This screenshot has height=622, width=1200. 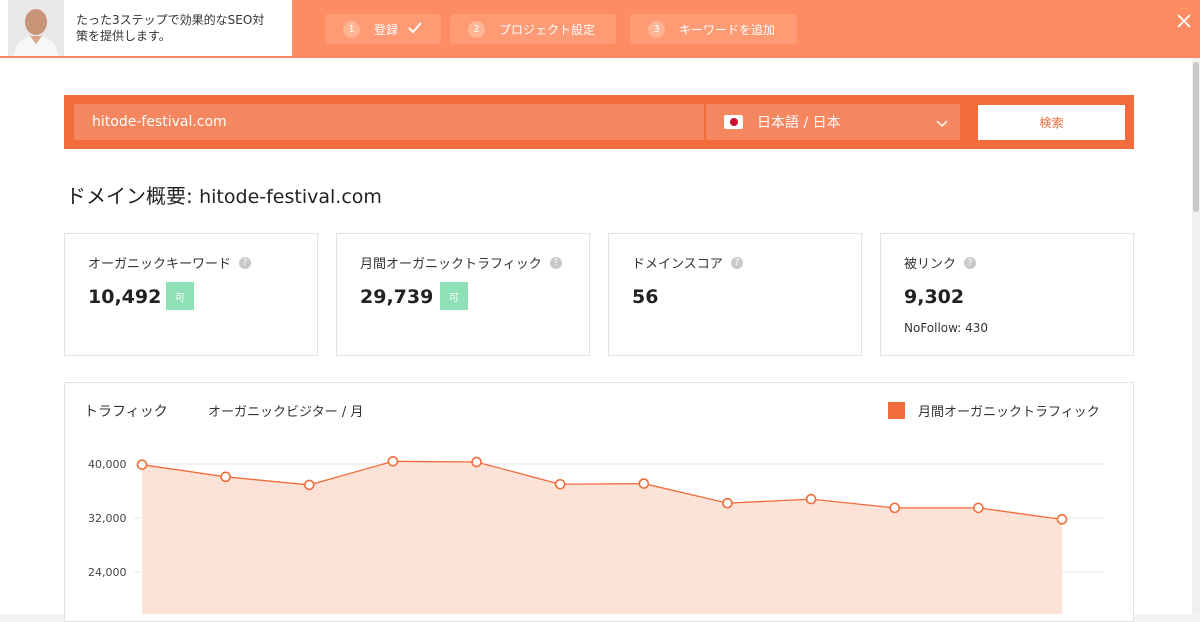 I want to click on japan-flag-icon, so click(x=733, y=122).